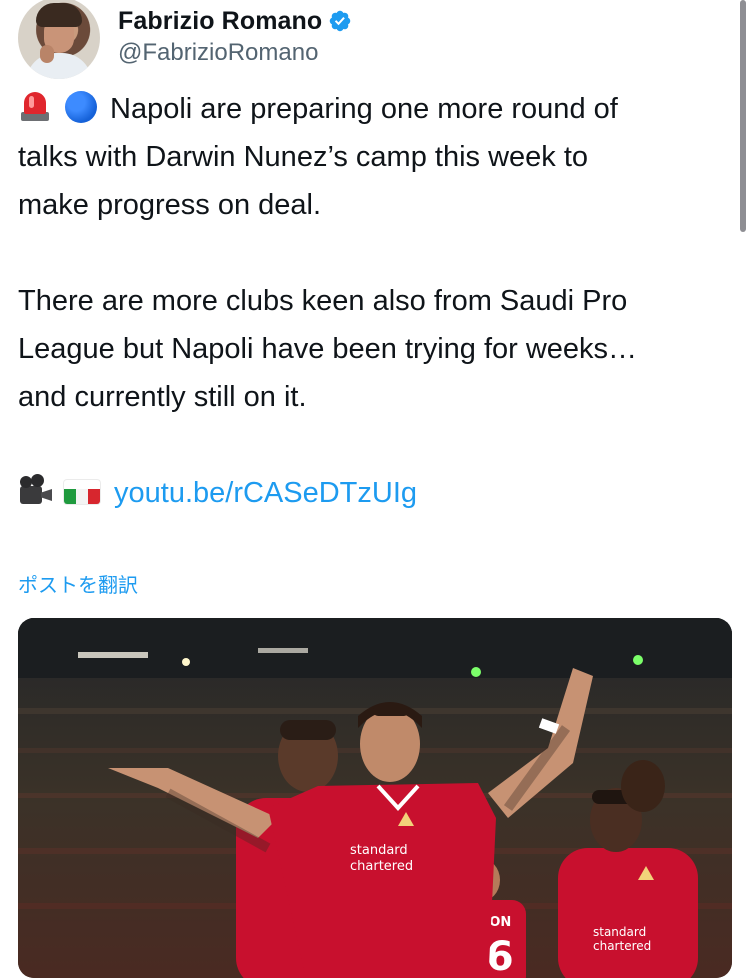 This screenshot has width=750, height=978. What do you see at coordinates (743, 116) in the screenshot?
I see `scrollbar` at bounding box center [743, 116].